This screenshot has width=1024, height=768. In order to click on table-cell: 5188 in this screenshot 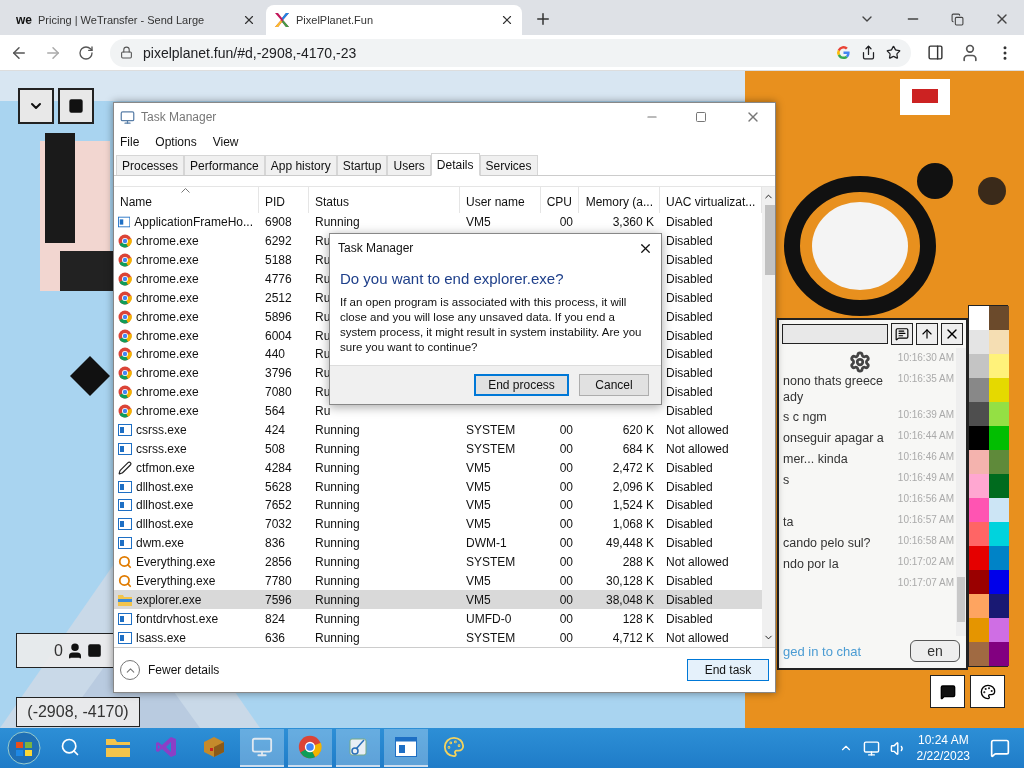, I will do `click(278, 260)`.